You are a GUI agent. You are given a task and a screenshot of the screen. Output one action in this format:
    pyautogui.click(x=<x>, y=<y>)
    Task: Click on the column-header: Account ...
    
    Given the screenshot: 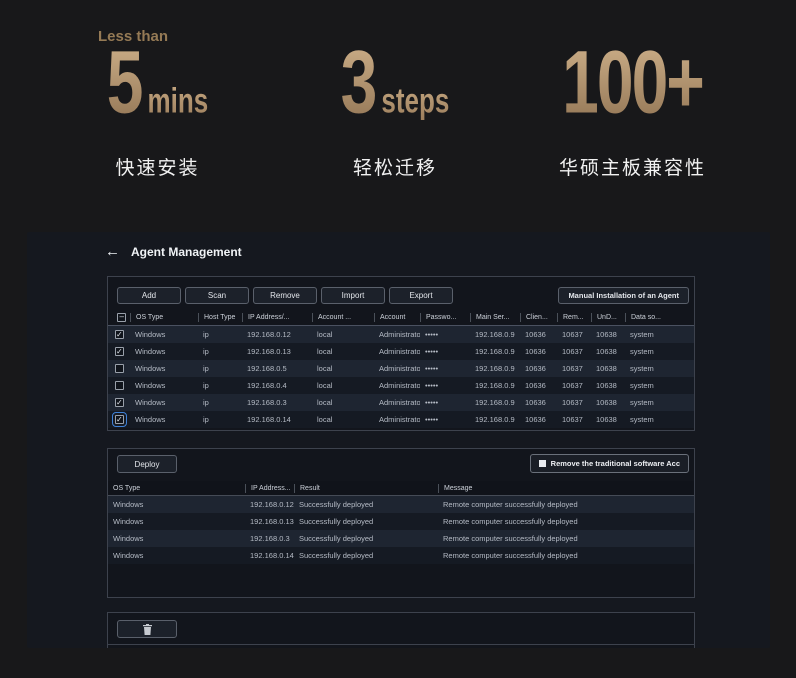 What is the action you would take?
    pyautogui.click(x=343, y=317)
    